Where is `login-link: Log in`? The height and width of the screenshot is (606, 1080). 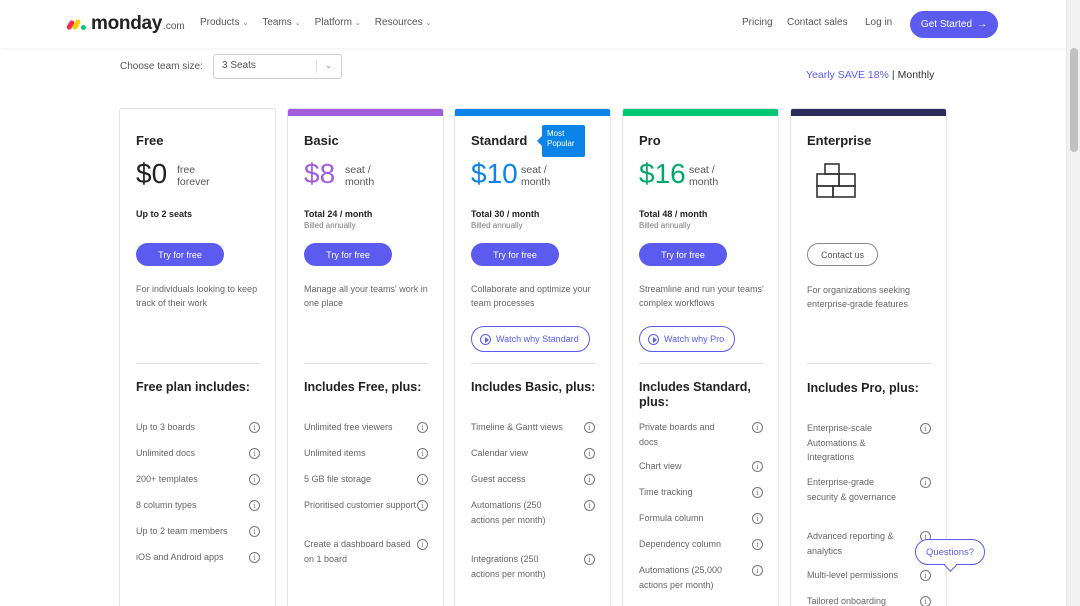
login-link: Log in is located at coordinates (878, 22).